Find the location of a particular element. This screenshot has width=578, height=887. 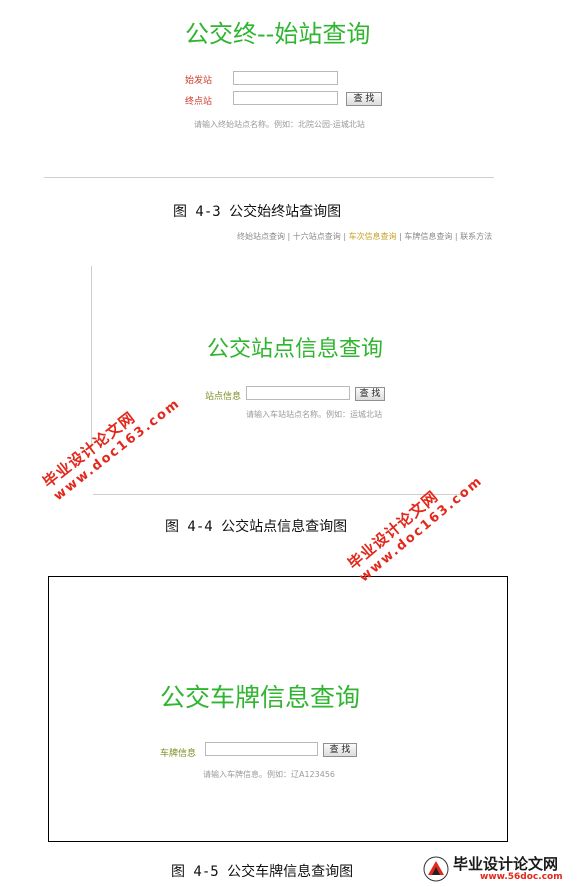

watermark-left-cn: 毕业设计论文网 is located at coordinates (89, 450).